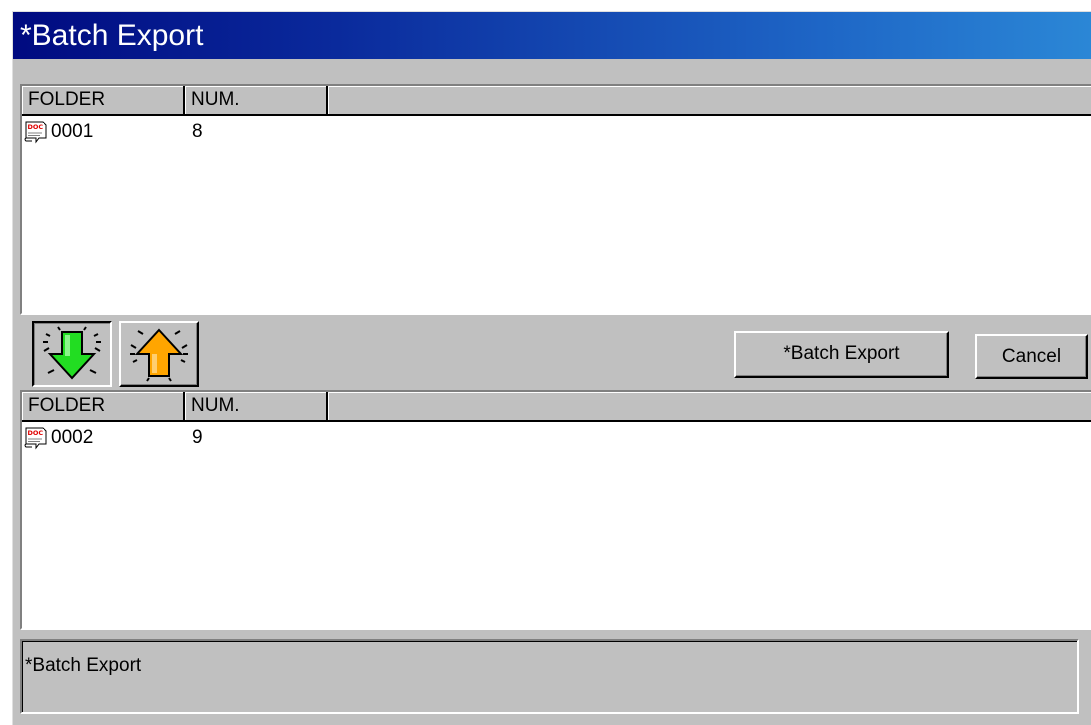  What do you see at coordinates (72, 437) in the screenshot?
I see `folder-name: 0002` at bounding box center [72, 437].